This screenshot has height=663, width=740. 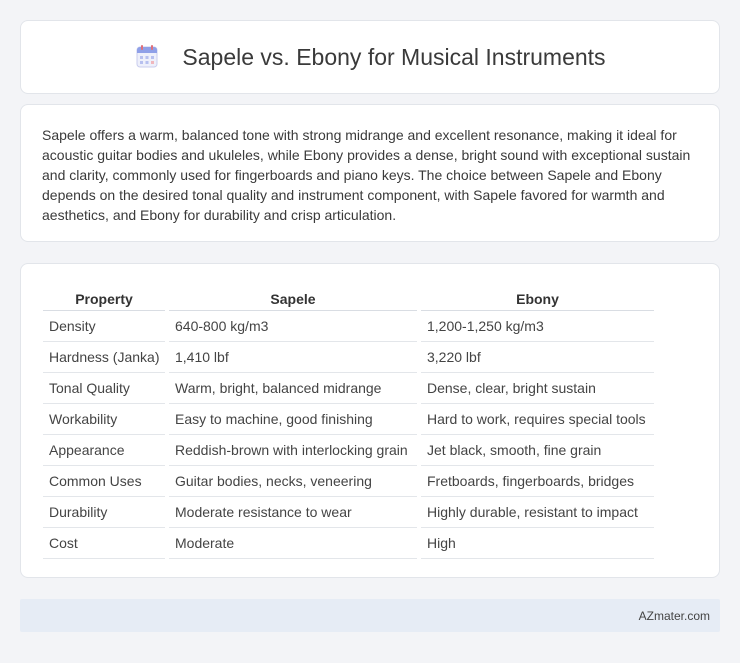 What do you see at coordinates (537, 512) in the screenshot?
I see `ebony-cell: Highly durable, resistant to impact` at bounding box center [537, 512].